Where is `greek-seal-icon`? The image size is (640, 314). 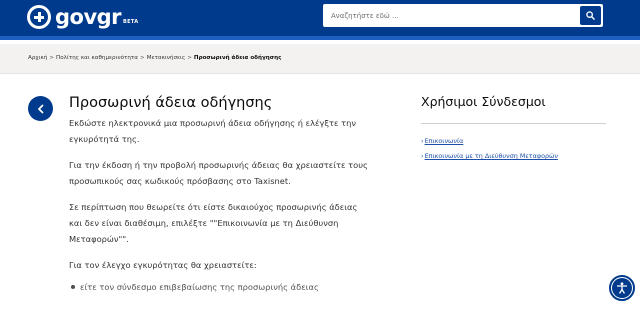
greek-seal-icon is located at coordinates (39, 17).